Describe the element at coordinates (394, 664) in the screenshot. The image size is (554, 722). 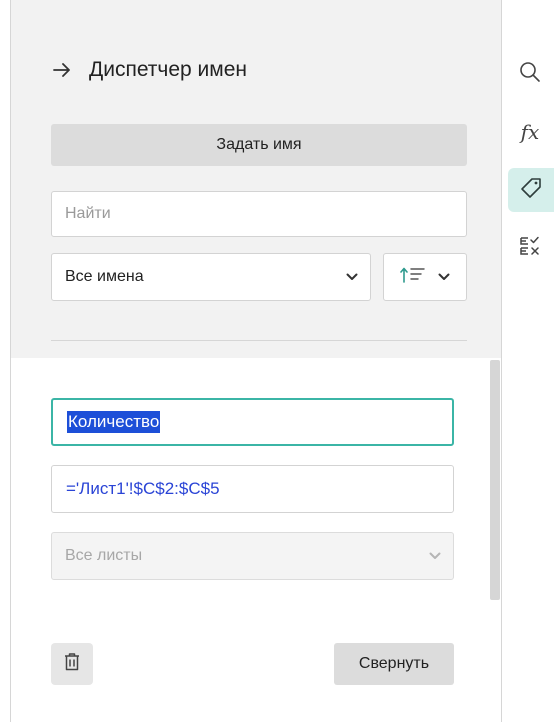
I see `collapse-button: Свернуть` at that location.